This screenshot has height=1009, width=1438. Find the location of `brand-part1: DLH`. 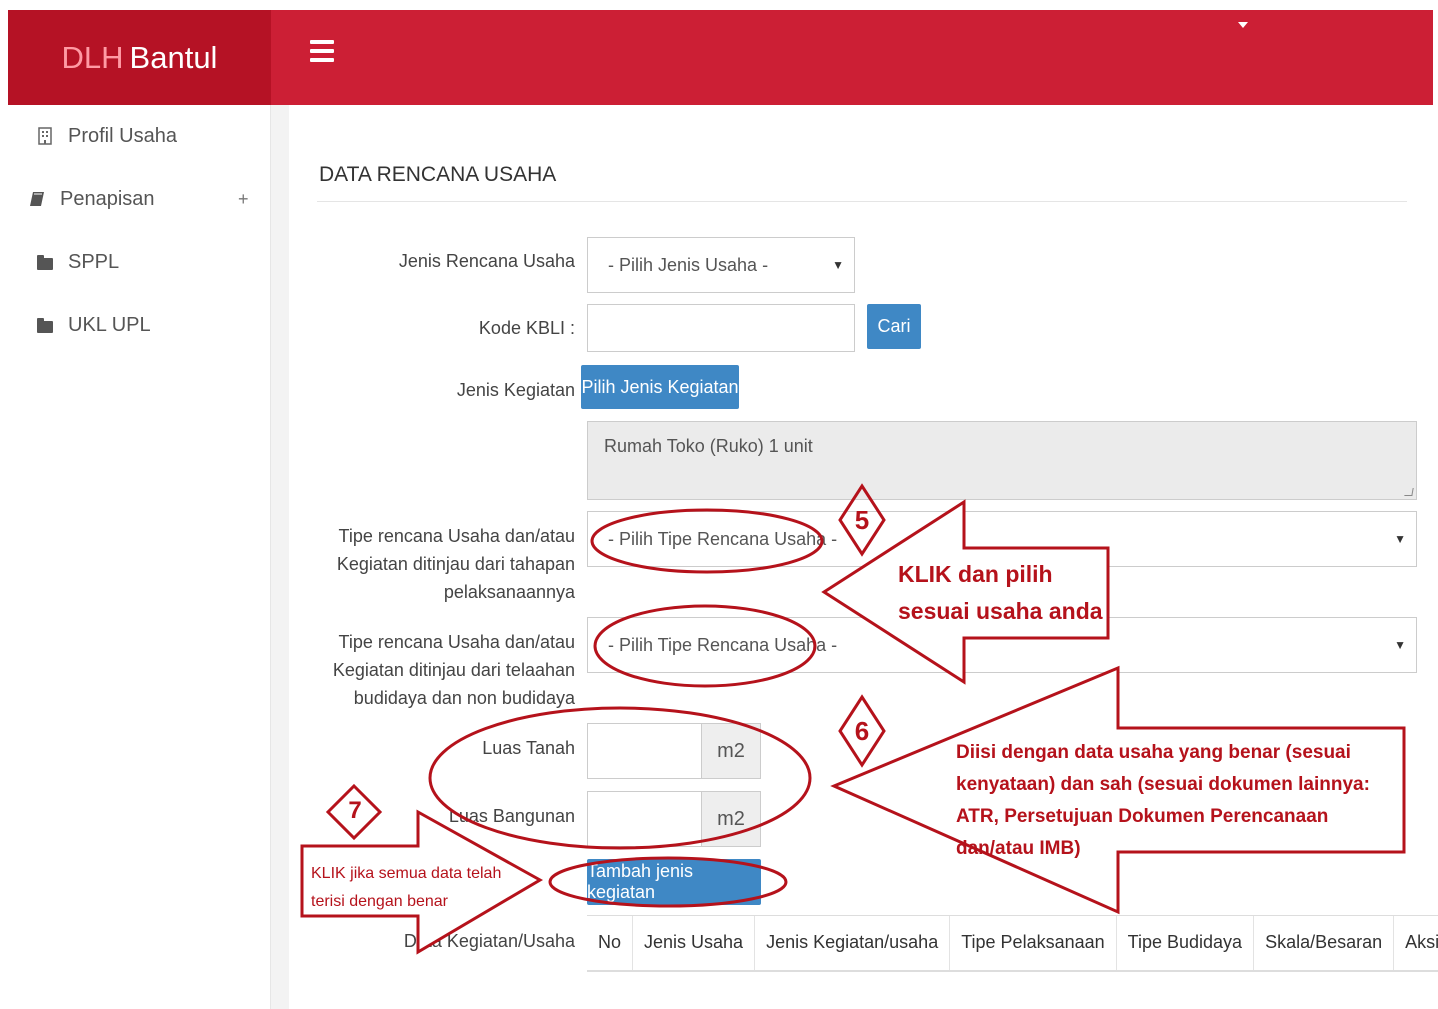

brand-part1: DLH is located at coordinates (92, 57).